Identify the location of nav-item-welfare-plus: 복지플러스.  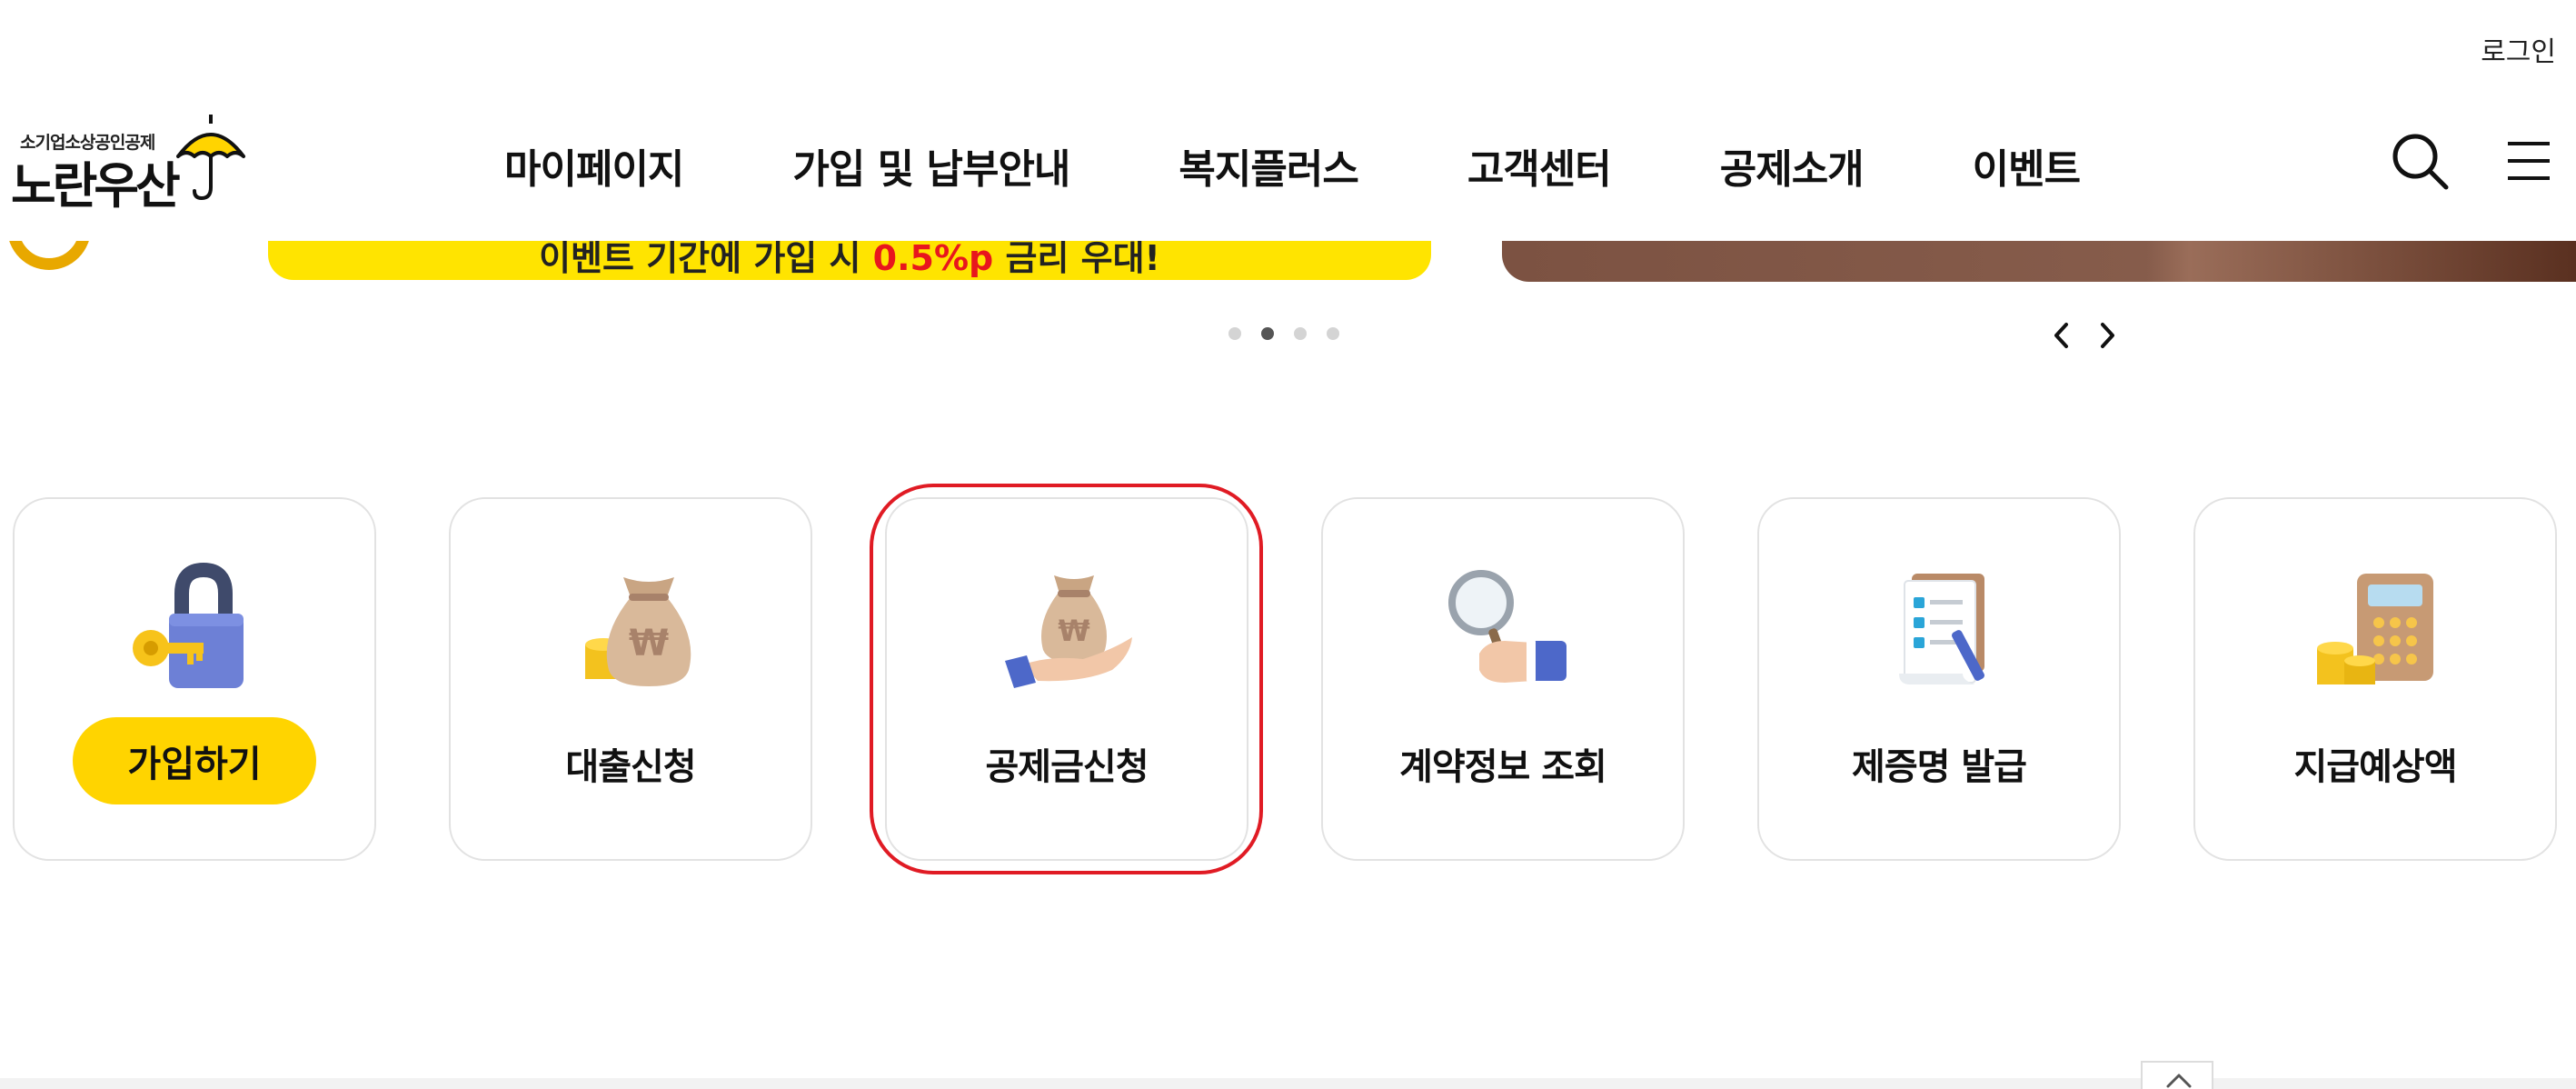
(1268, 164).